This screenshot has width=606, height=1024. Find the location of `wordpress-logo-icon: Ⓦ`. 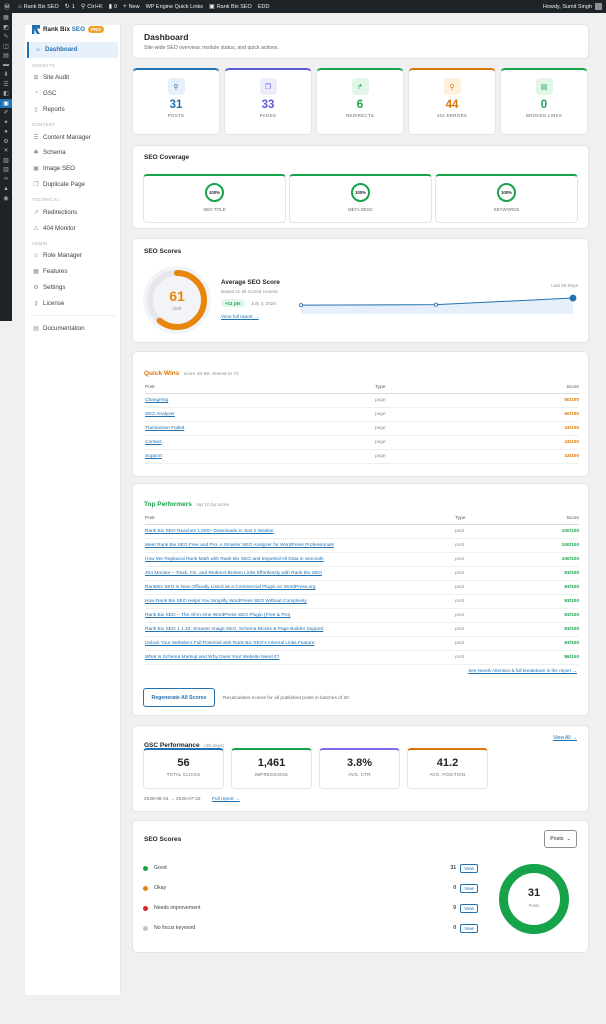

wordpress-logo-icon: Ⓦ is located at coordinates (8, 6).